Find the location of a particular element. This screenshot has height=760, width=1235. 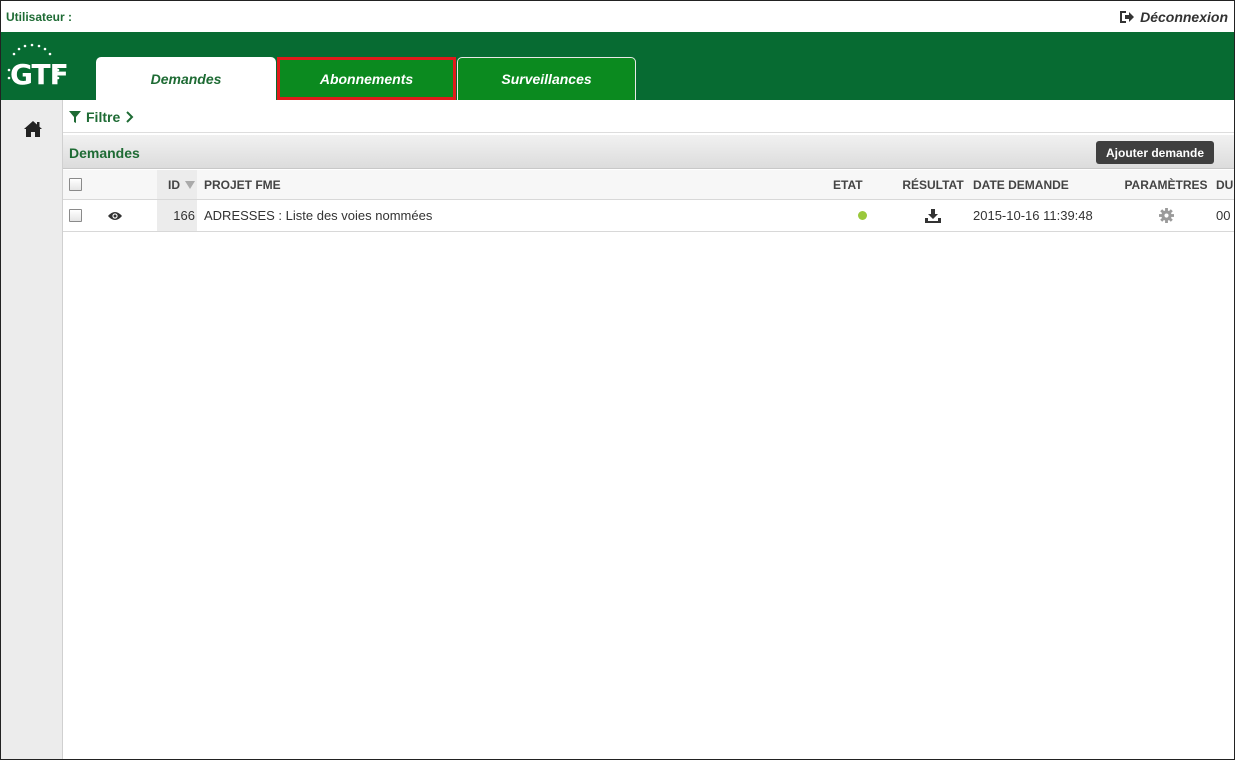

gear-icon is located at coordinates (1166, 215).